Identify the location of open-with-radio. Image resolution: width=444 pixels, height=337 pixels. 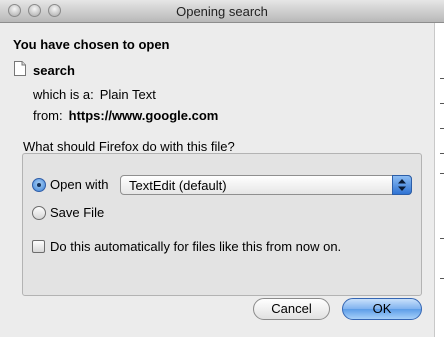
(39, 185).